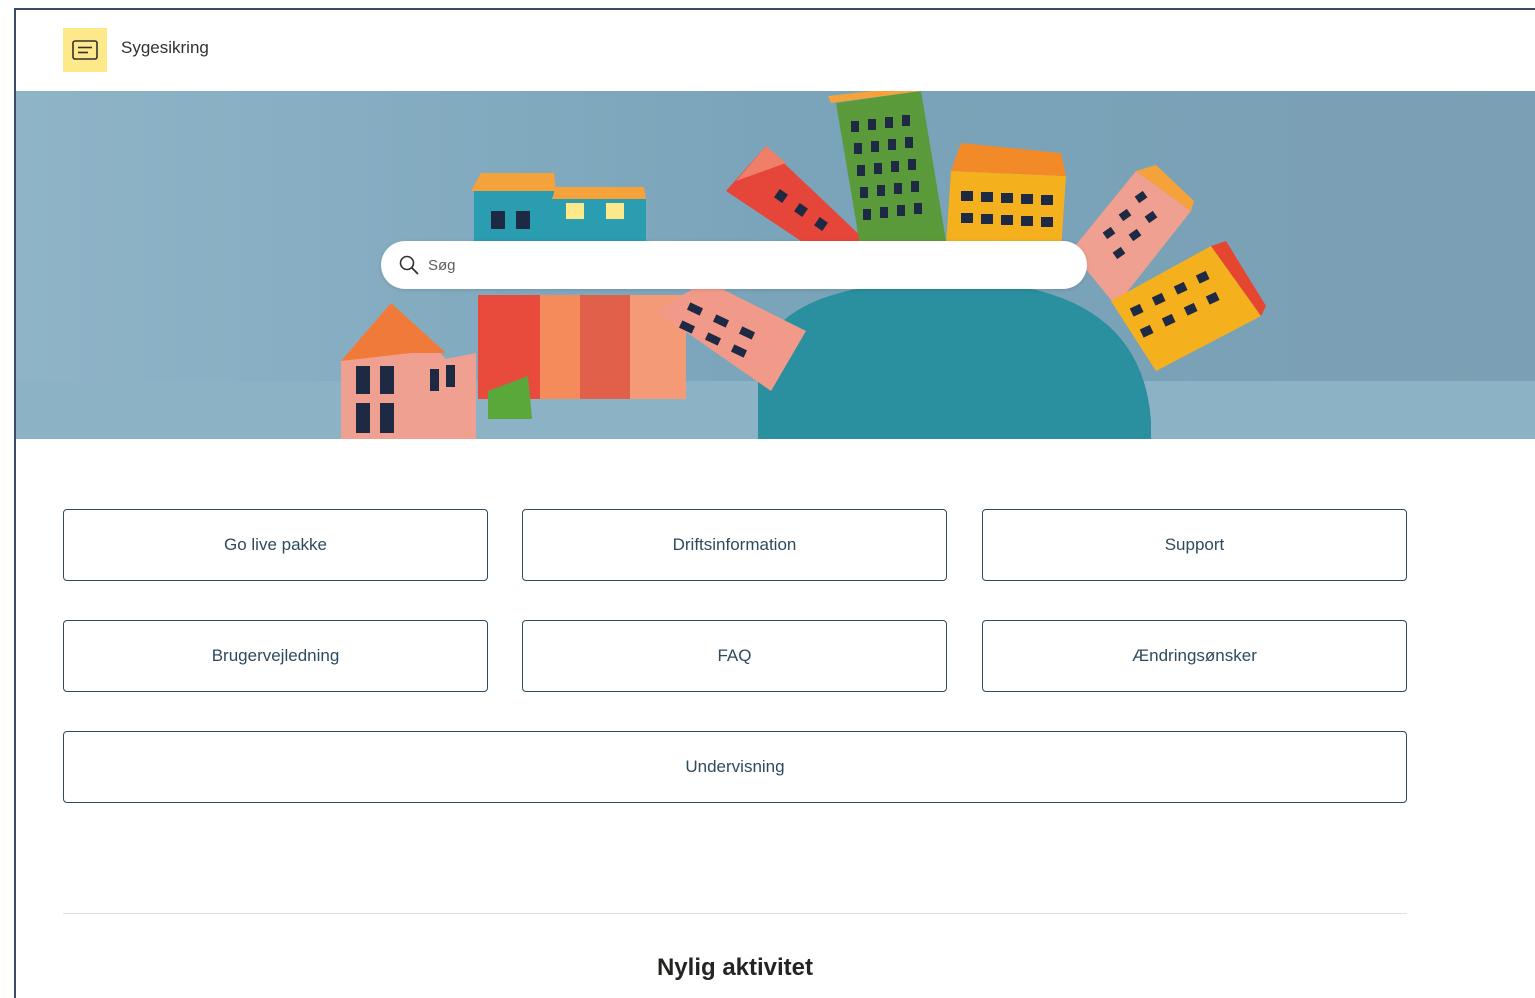  Describe the element at coordinates (738, 265) in the screenshot. I see `search-input` at that location.